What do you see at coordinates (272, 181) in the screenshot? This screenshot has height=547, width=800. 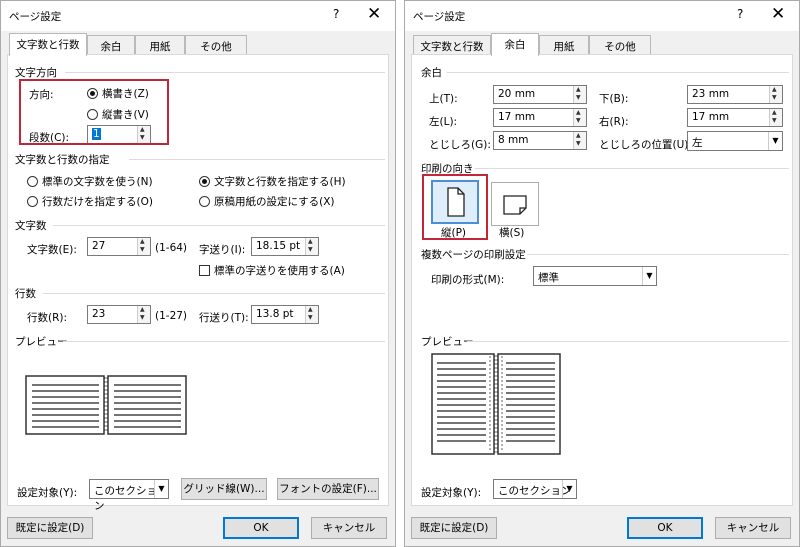 I see `radio-chars-lines: 文字数と行数を指定する(H)` at bounding box center [272, 181].